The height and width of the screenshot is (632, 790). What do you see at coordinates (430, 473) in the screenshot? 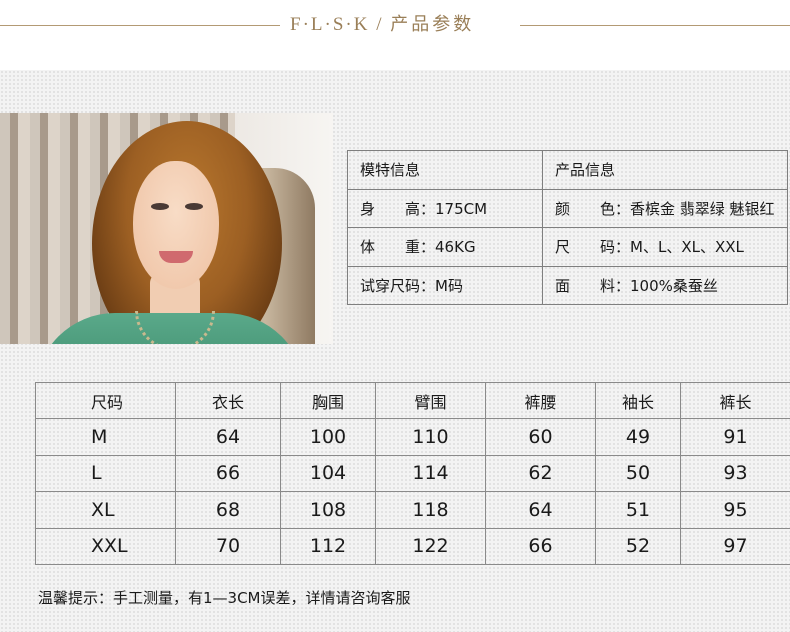
I see `cell-arm: 114` at bounding box center [430, 473].